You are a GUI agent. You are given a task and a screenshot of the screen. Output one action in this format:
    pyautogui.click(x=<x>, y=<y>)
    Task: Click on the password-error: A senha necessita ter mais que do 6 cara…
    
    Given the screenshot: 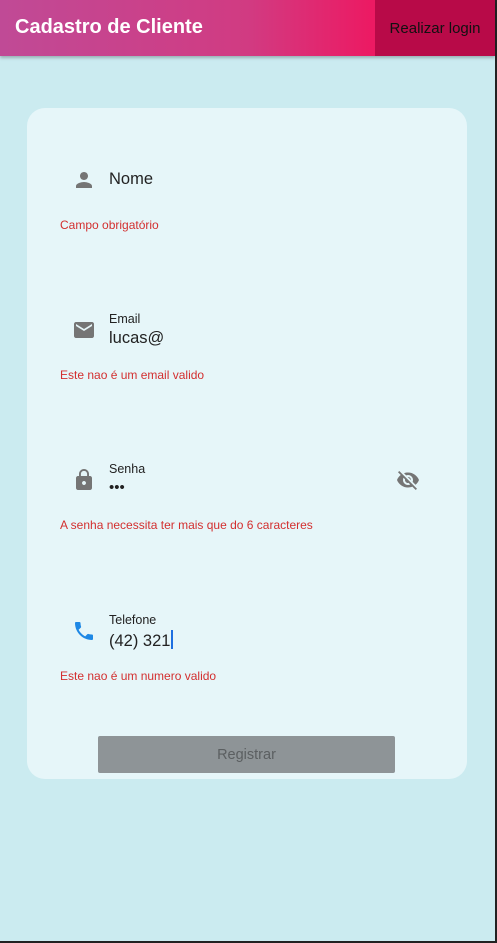 What is the action you would take?
    pyautogui.click(x=186, y=525)
    